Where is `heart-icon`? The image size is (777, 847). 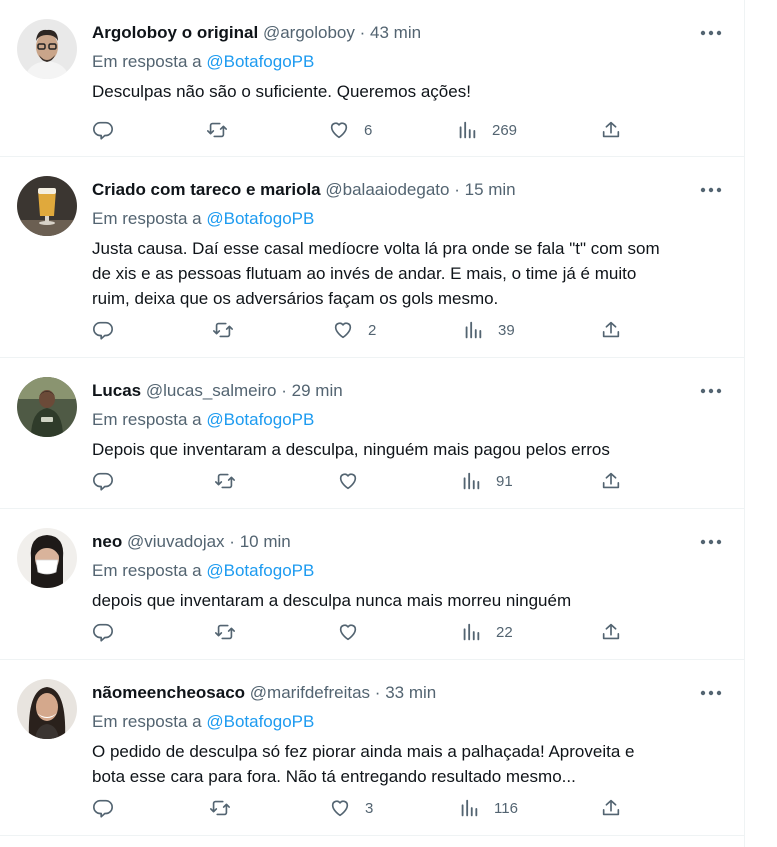 heart-icon is located at coordinates (343, 330).